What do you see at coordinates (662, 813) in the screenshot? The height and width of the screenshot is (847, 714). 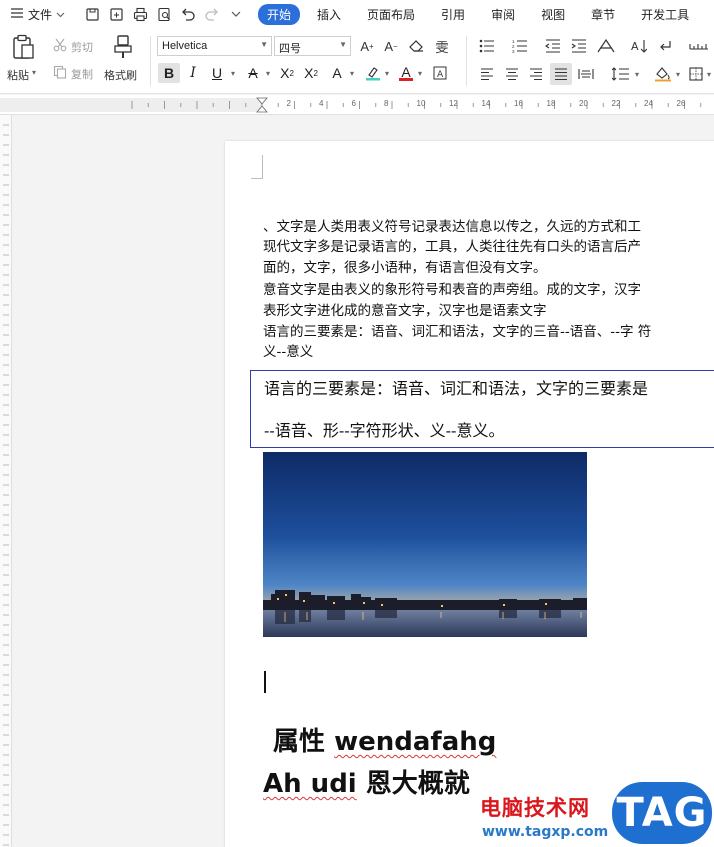 I see `watermark-tag-logo: TAG` at bounding box center [662, 813].